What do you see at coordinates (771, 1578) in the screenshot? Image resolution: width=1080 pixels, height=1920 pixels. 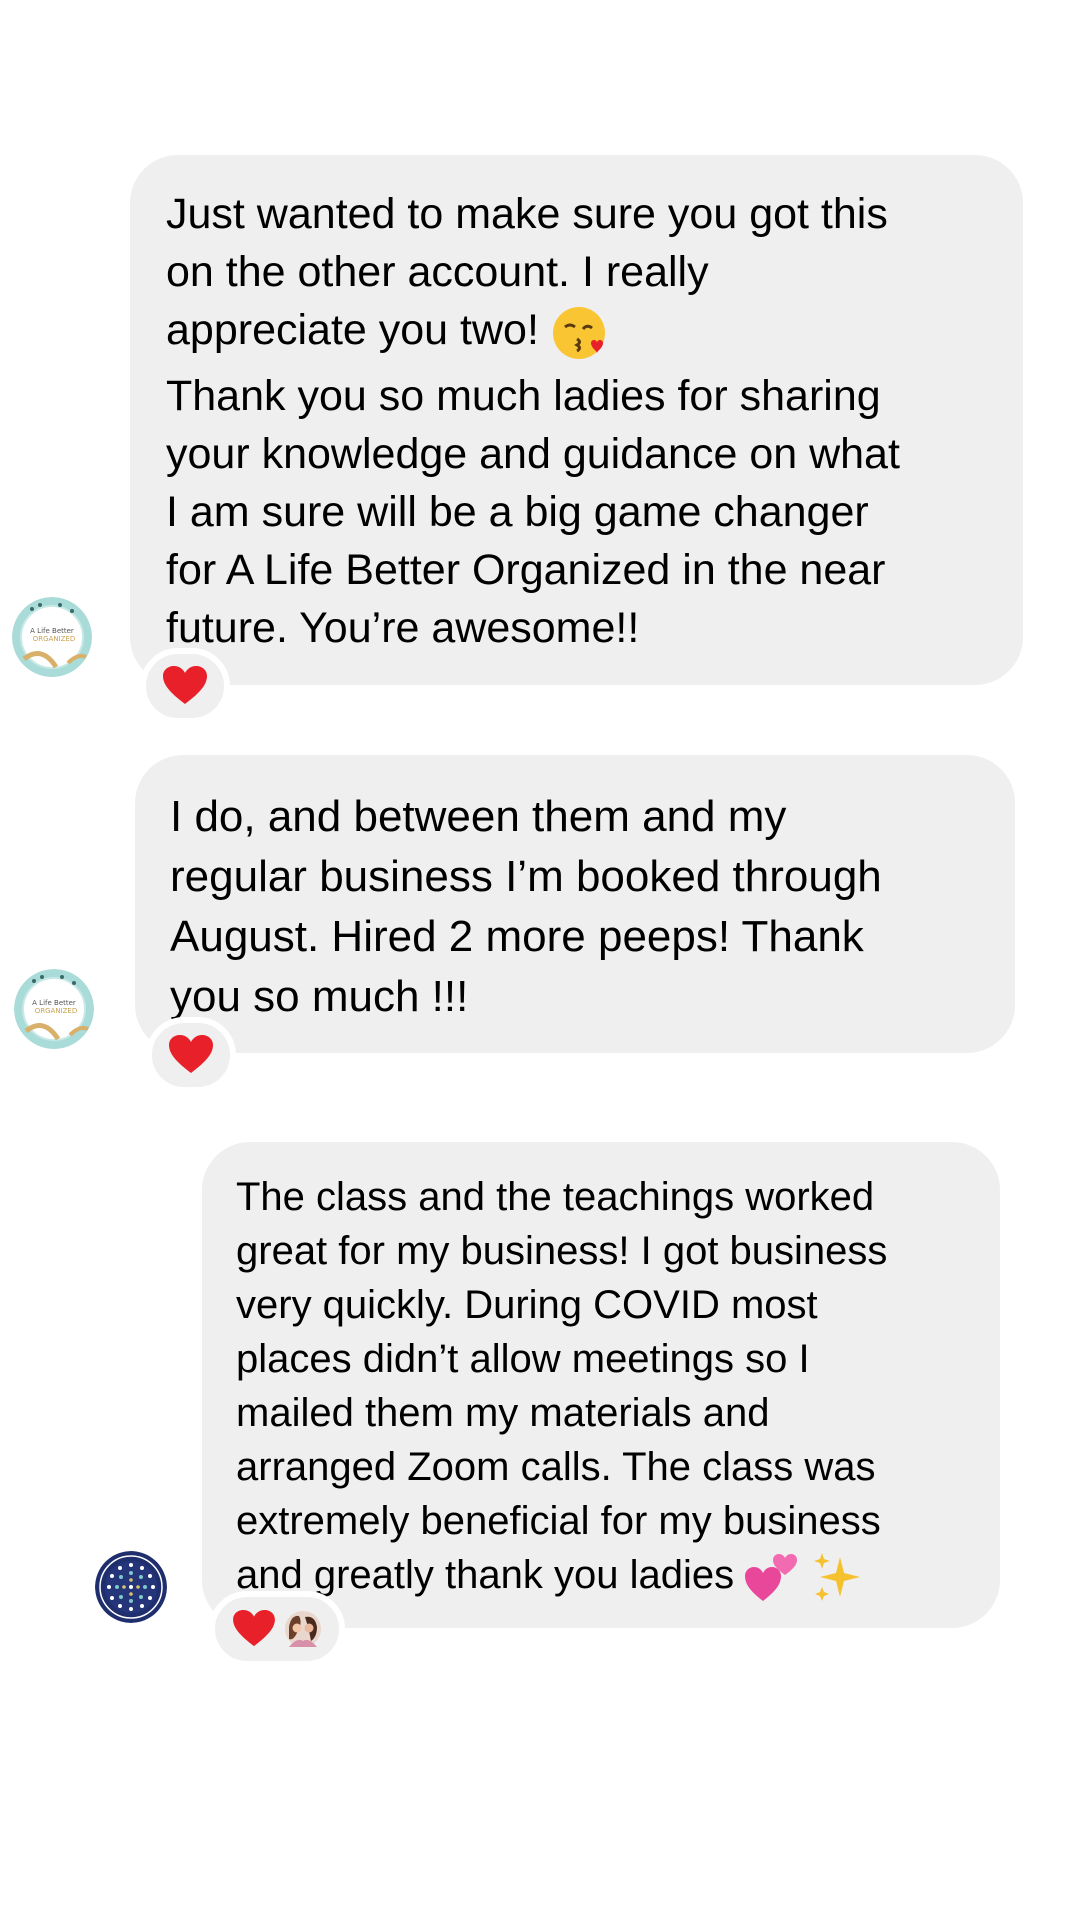 I see `two-hearts-emoji` at bounding box center [771, 1578].